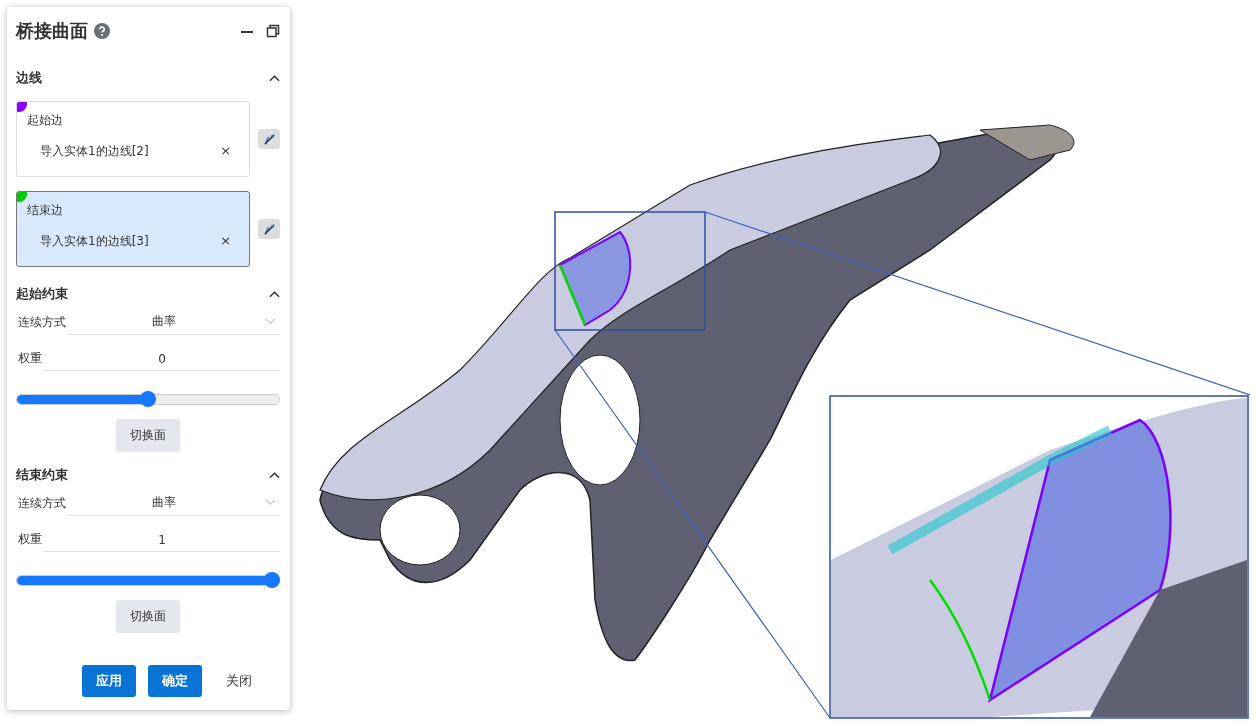 This screenshot has width=1256, height=726. Describe the element at coordinates (29, 78) in the screenshot. I see `section-title: 边线` at that location.